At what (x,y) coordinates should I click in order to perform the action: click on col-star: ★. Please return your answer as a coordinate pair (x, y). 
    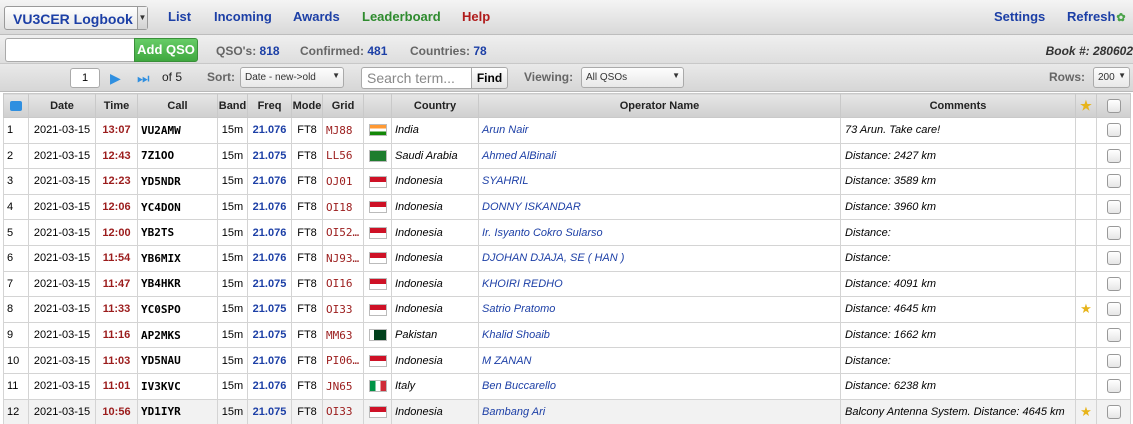
    Looking at the image, I should click on (1086, 105).